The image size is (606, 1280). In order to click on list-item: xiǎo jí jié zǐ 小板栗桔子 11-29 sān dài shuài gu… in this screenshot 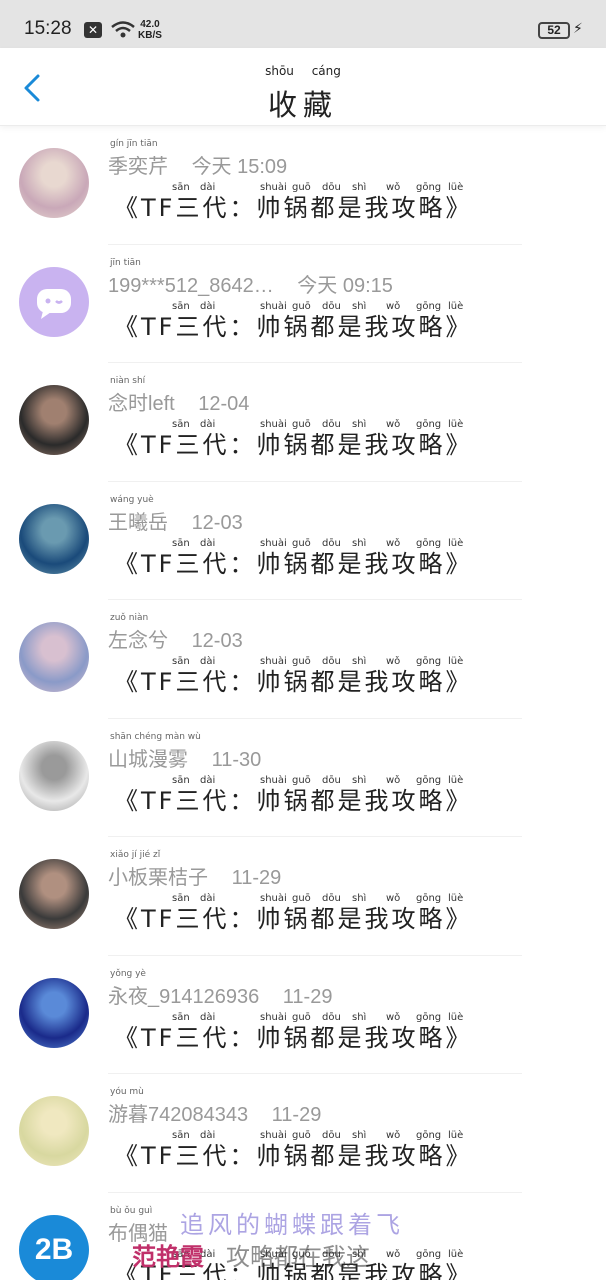, I will do `click(303, 896)`.